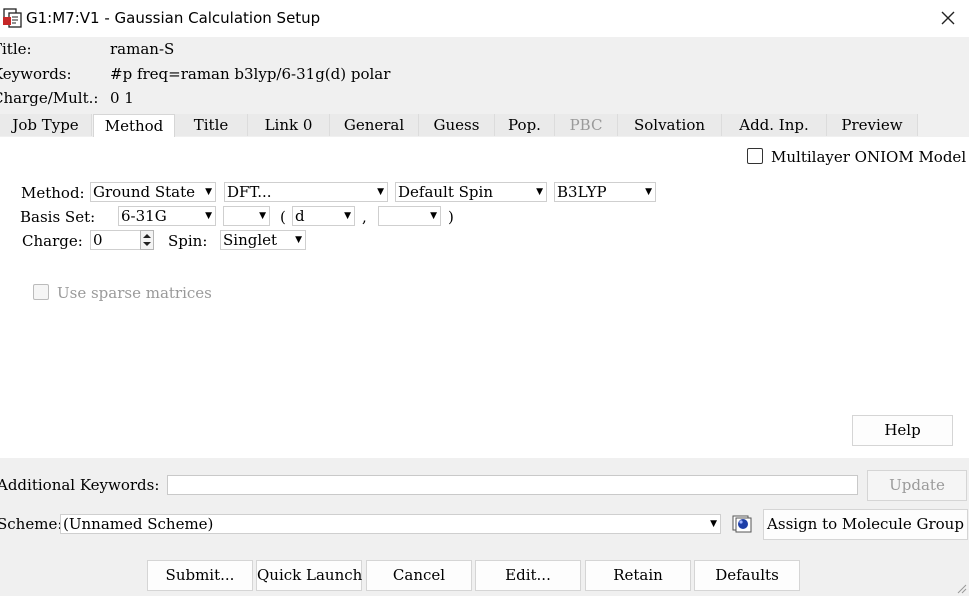 Image resolution: width=969 pixels, height=596 pixels. Describe the element at coordinates (742, 524) in the screenshot. I see `molecule-group-icon` at that location.